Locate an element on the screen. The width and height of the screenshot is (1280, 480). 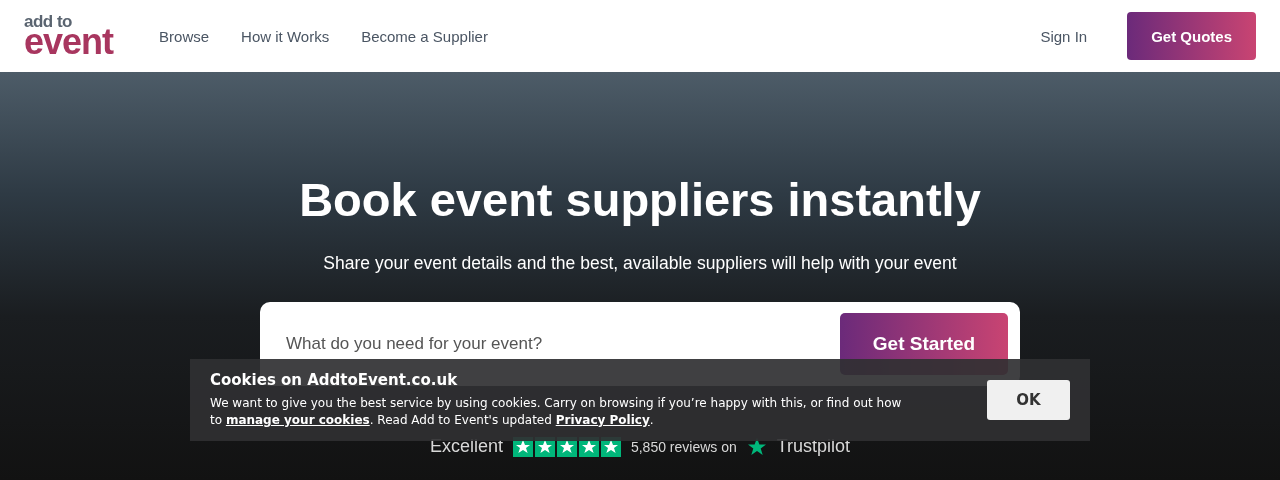
privacy-policy-link: Privacy Policy is located at coordinates (602, 420).